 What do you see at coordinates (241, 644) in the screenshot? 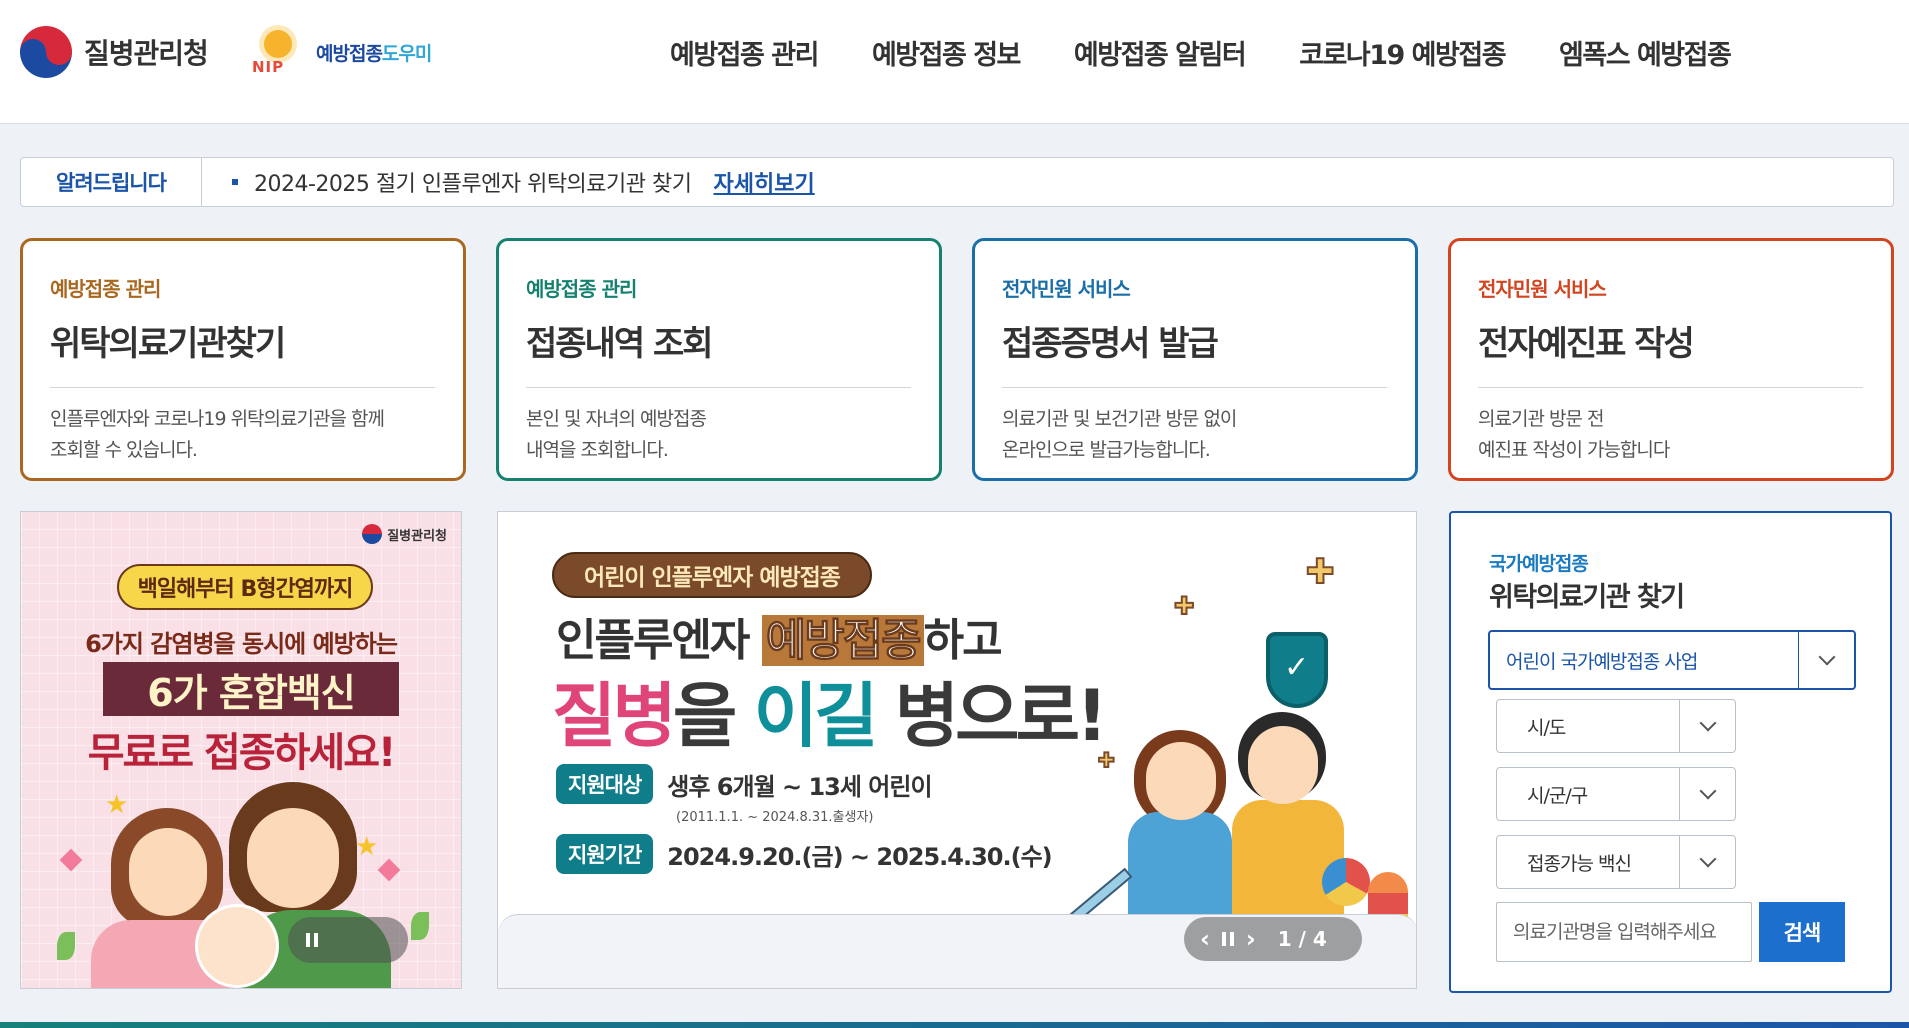
I see `banner-line1: 6가지 감염병을 동시에 예방하는` at bounding box center [241, 644].